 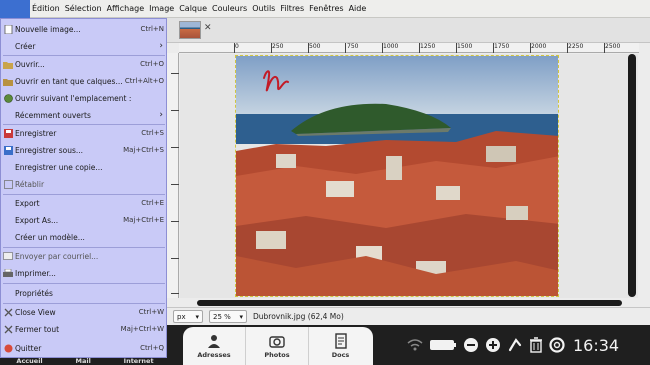 I want to click on clock: 16:34, so click(x=596, y=345).